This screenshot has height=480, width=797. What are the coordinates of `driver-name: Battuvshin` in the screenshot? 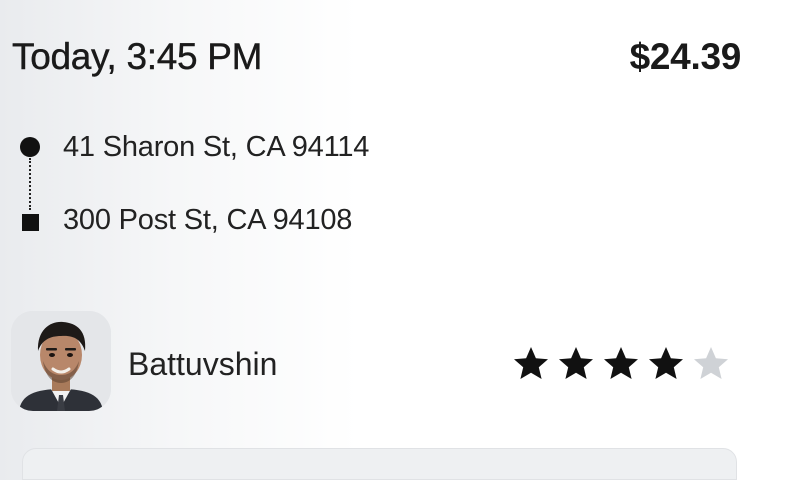 It's located at (203, 364).